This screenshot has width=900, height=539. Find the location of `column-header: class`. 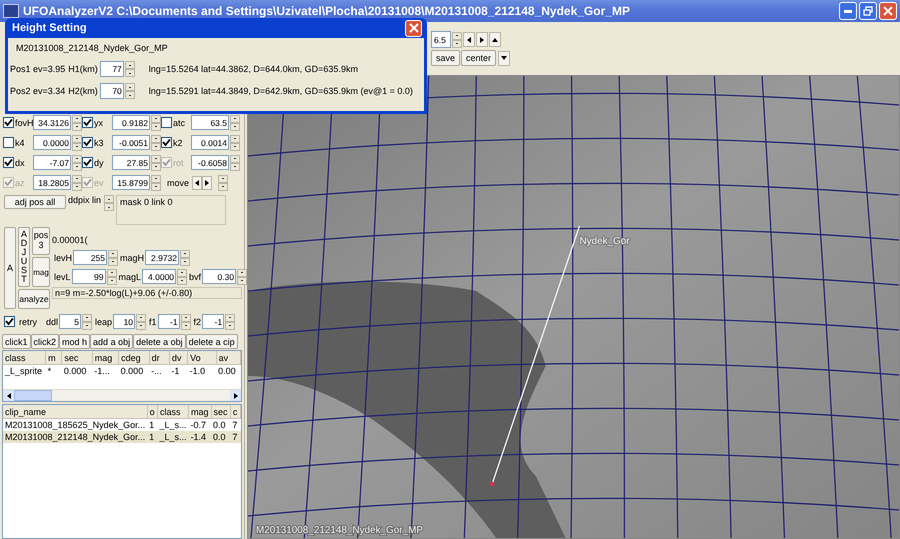

column-header: class is located at coordinates (24, 357).